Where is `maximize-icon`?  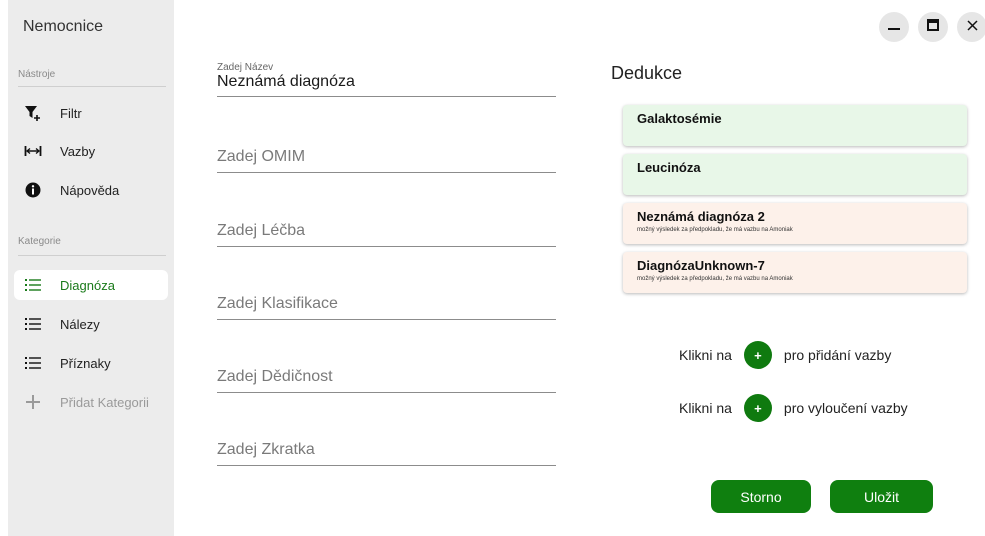 maximize-icon is located at coordinates (933, 27).